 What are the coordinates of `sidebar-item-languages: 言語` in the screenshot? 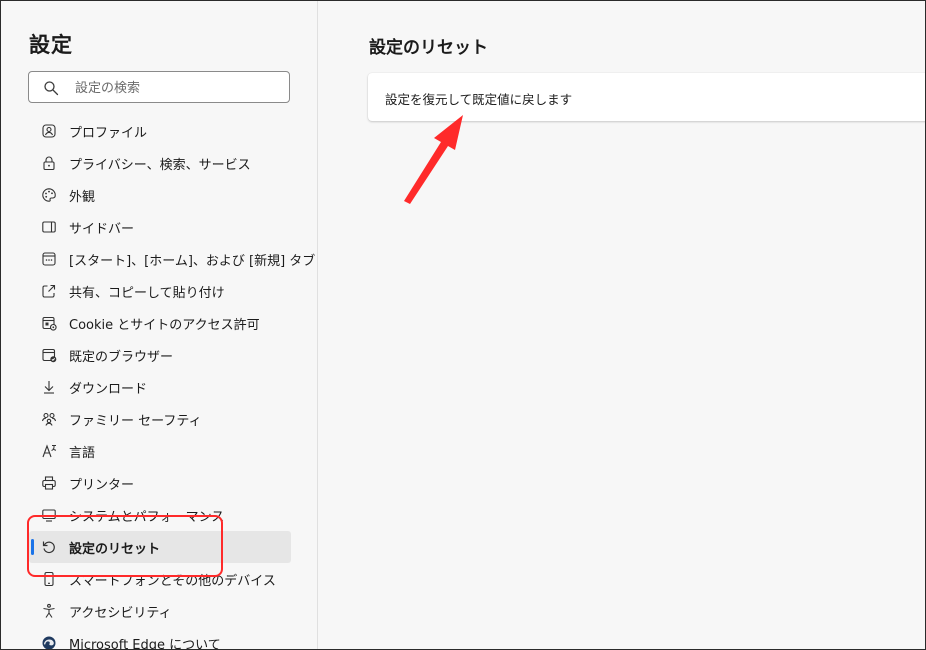 It's located at (160, 451).